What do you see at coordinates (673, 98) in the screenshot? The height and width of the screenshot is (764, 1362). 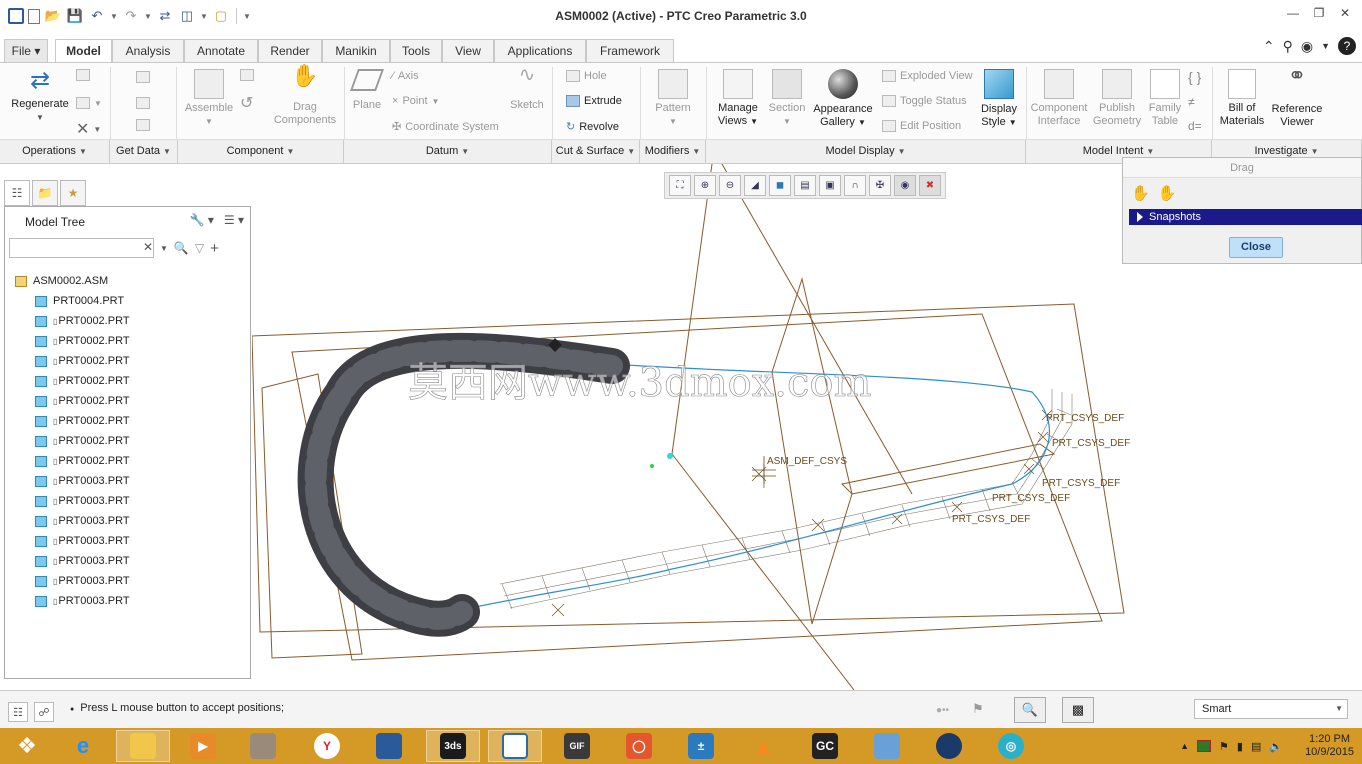 I see `pattern-button: Pattern ▼` at bounding box center [673, 98].